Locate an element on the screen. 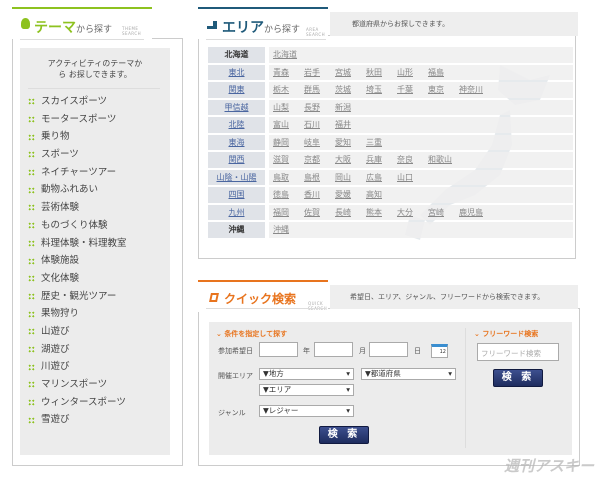  theme-item: スポーツ is located at coordinates (94, 155).